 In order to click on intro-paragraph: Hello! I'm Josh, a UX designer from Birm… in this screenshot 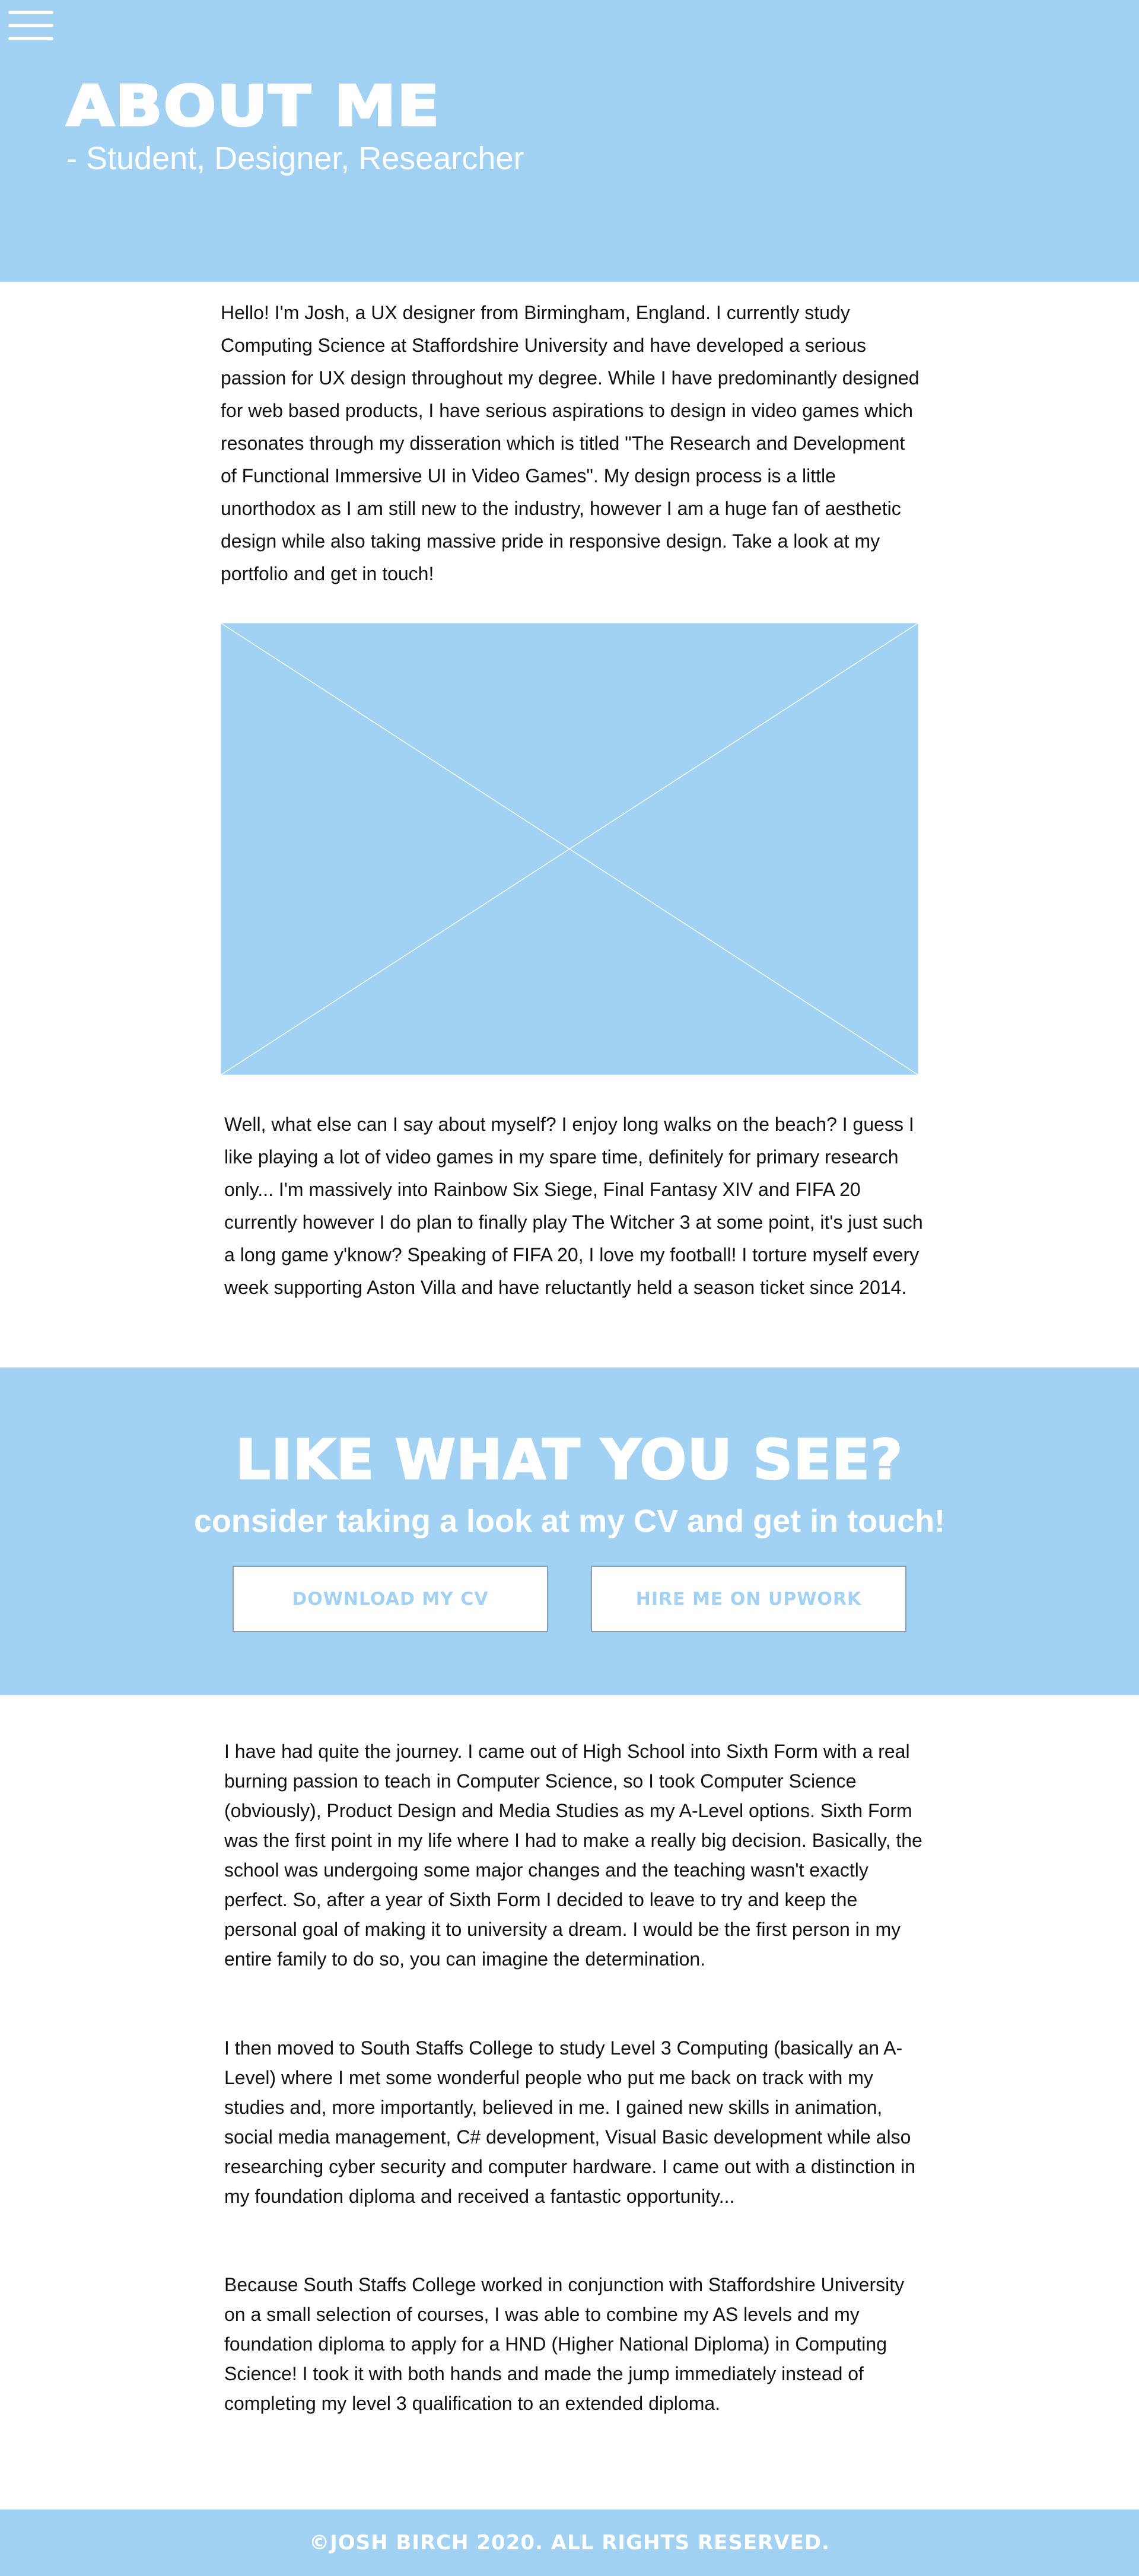, I will do `click(571, 443)`.